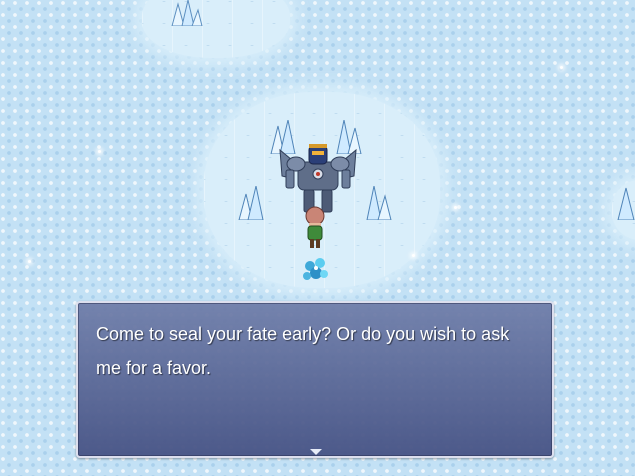  Describe the element at coordinates (216, 29) in the screenshot. I see `ice-floor-patch-top` at that location.